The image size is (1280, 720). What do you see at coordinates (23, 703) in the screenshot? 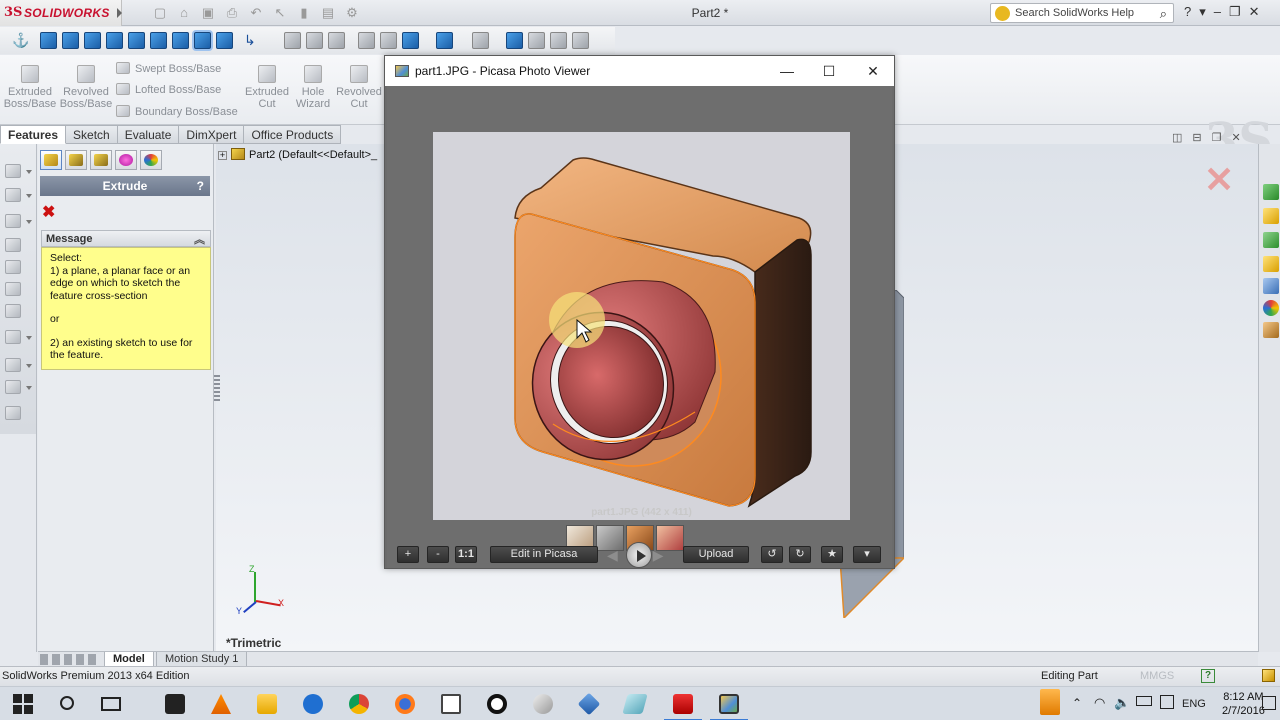
I see `start-button` at bounding box center [23, 703].